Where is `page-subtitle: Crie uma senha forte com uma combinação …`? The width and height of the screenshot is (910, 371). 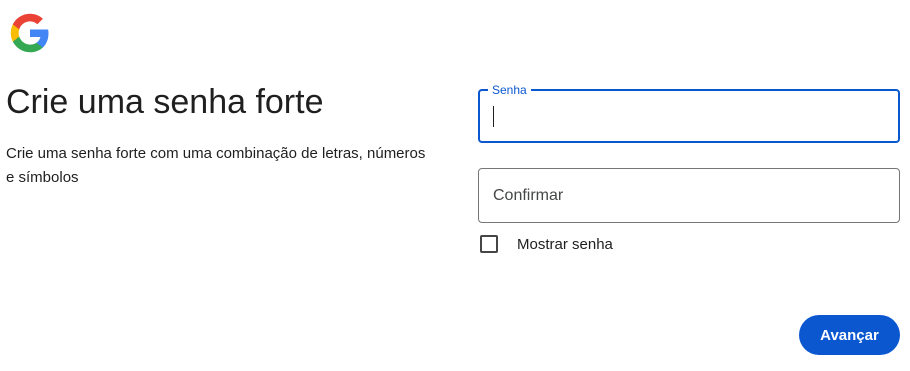 page-subtitle: Crie uma senha forte com uma combinação … is located at coordinates (216, 165).